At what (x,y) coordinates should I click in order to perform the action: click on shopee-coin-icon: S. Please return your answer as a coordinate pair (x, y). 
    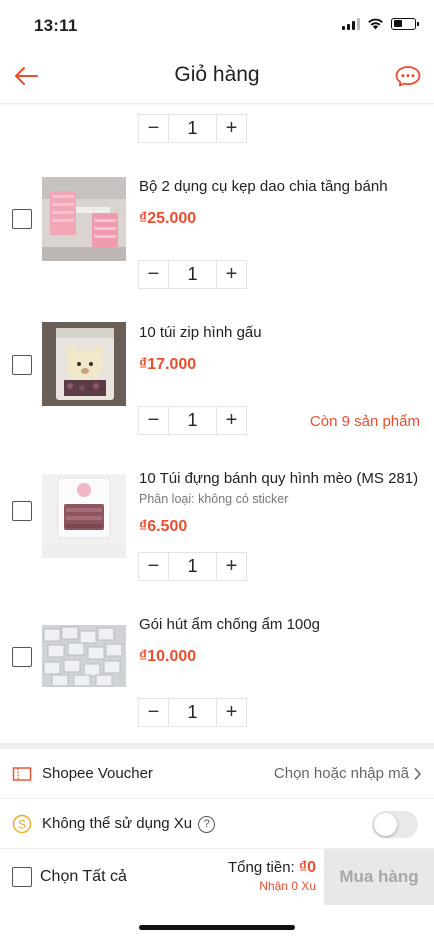
    Looking at the image, I should click on (22, 824).